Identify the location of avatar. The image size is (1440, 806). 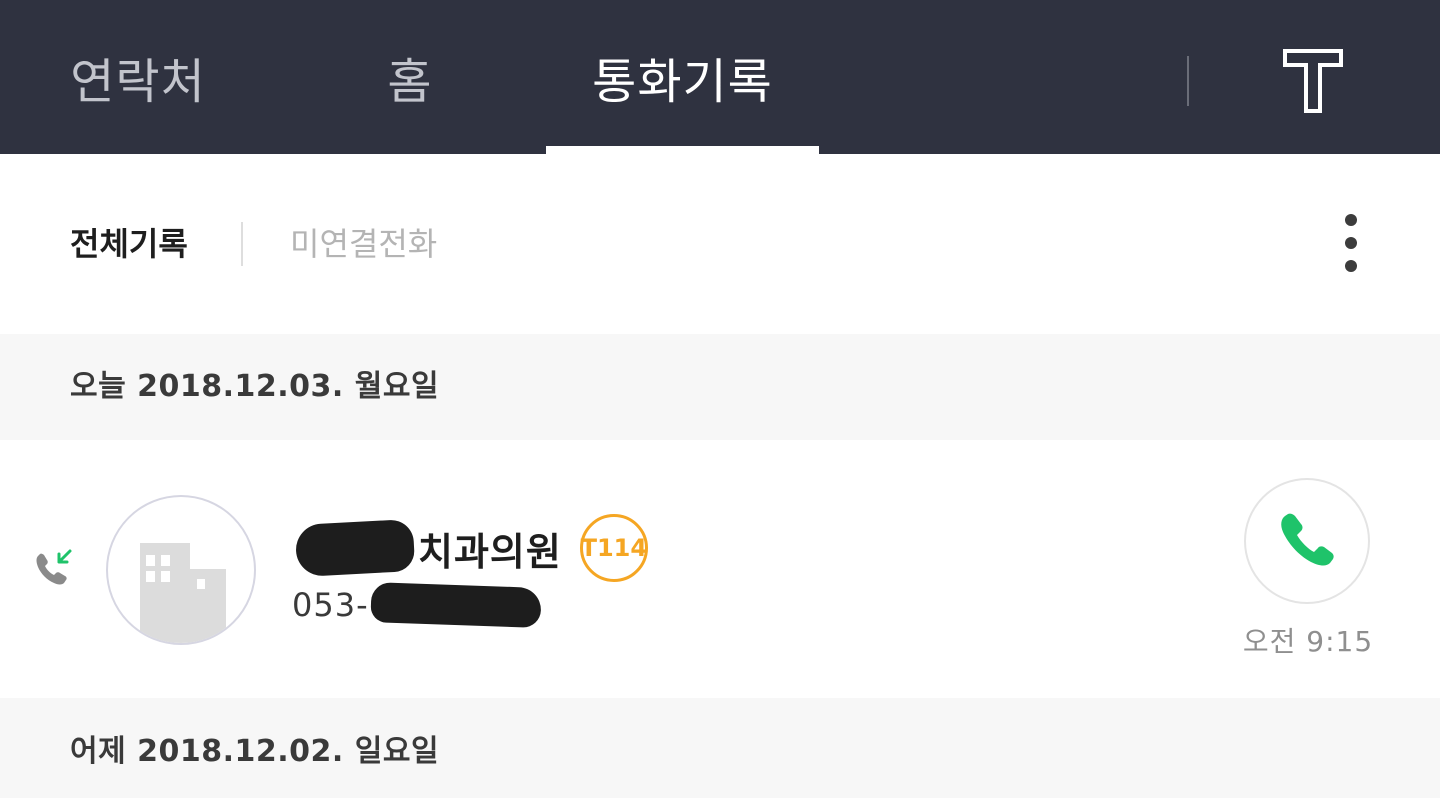
(181, 570).